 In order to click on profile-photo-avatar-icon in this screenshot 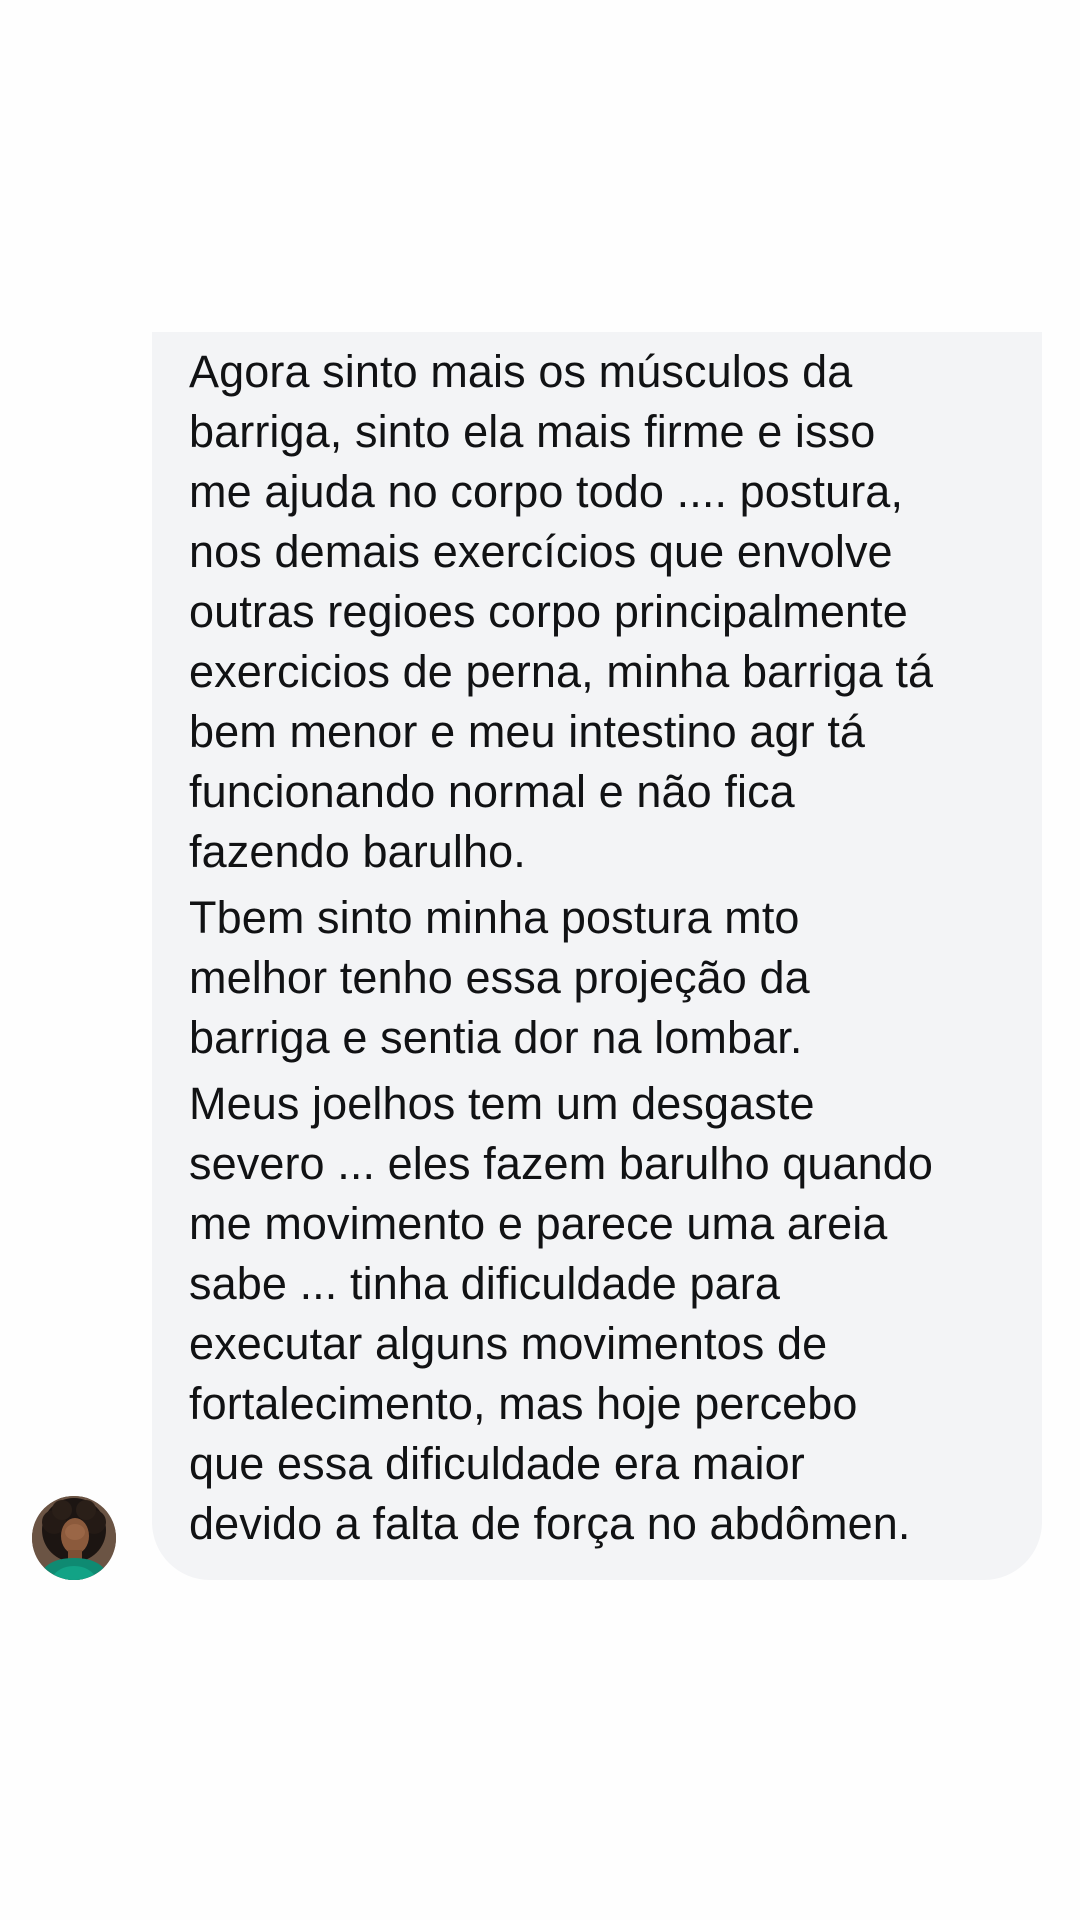, I will do `click(74, 1538)`.